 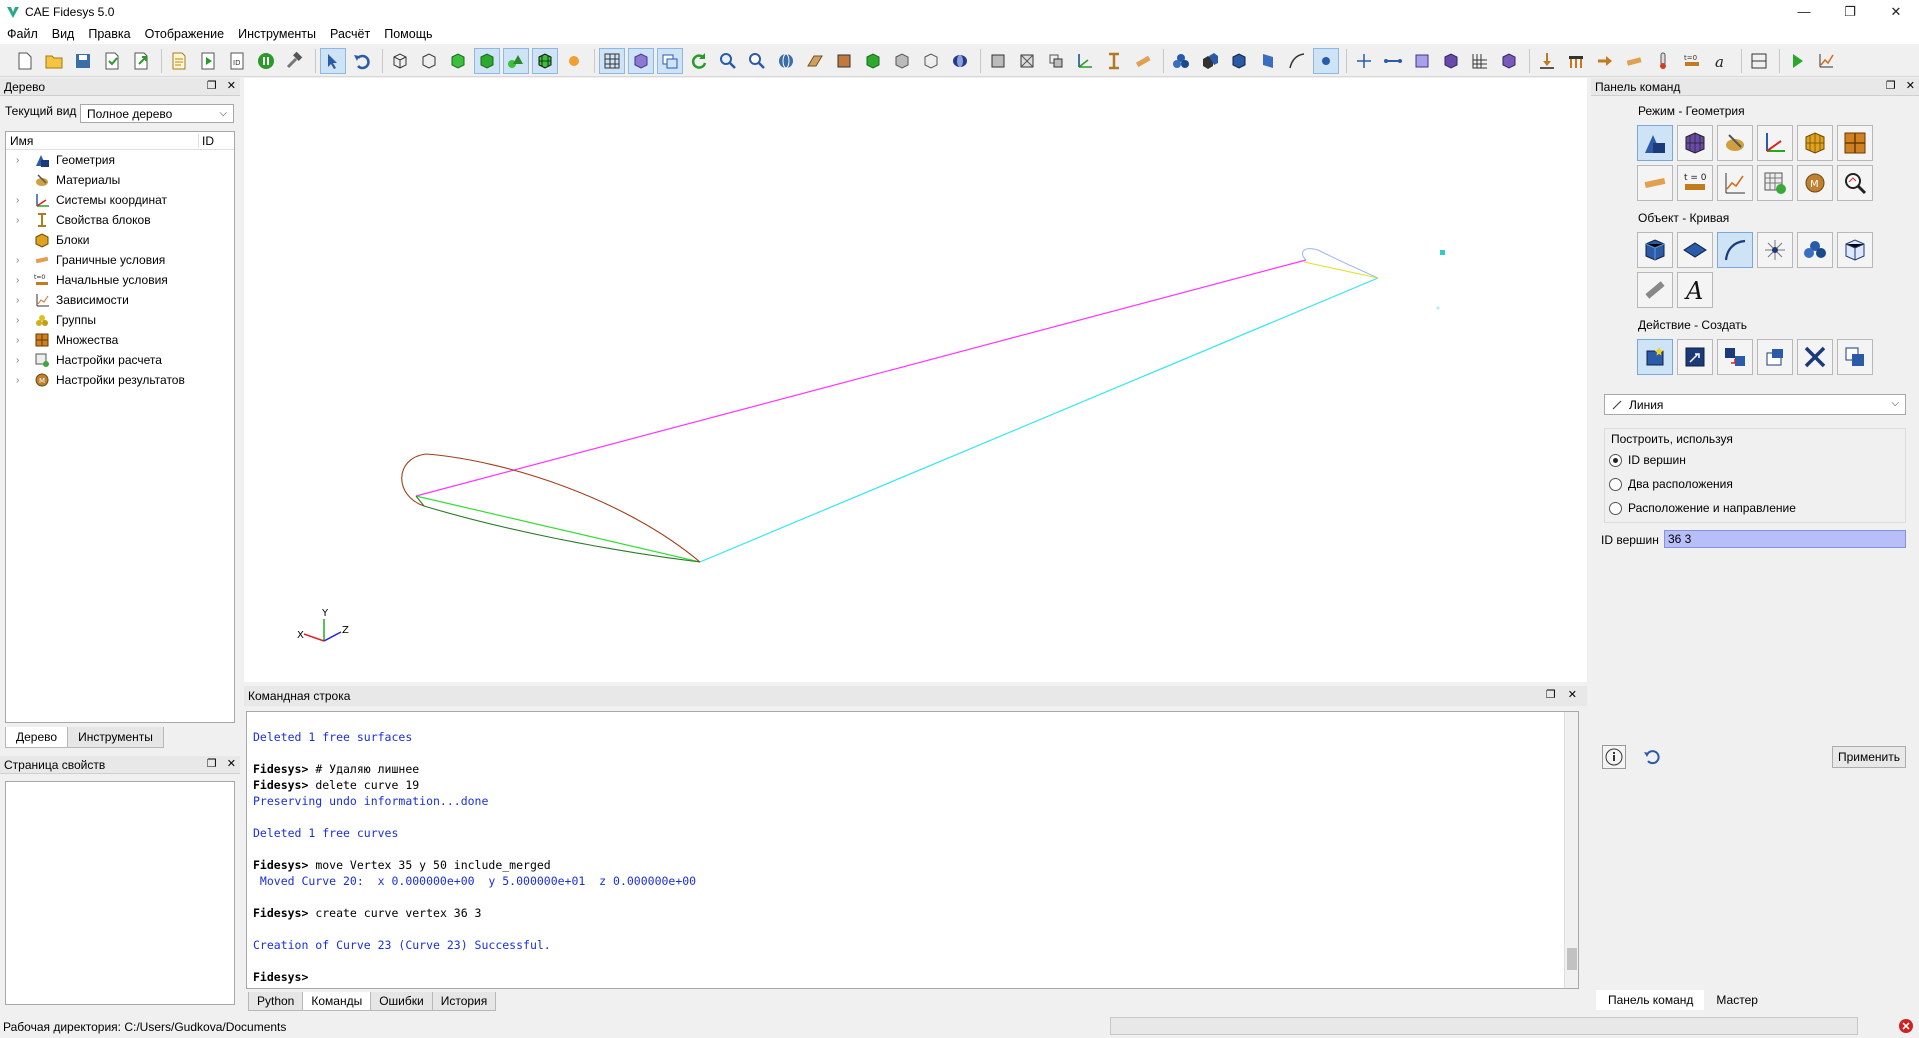 What do you see at coordinates (54, 61) in the screenshot?
I see `open-file-button` at bounding box center [54, 61].